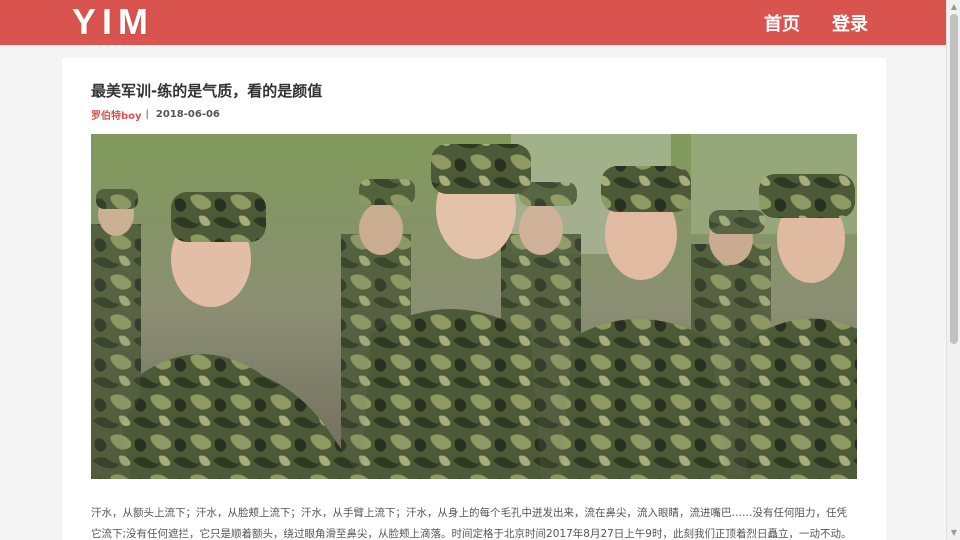 The width and height of the screenshot is (960, 540). What do you see at coordinates (954, 533) in the screenshot?
I see `scroll-down-arrow-icon: ▼` at bounding box center [954, 533].